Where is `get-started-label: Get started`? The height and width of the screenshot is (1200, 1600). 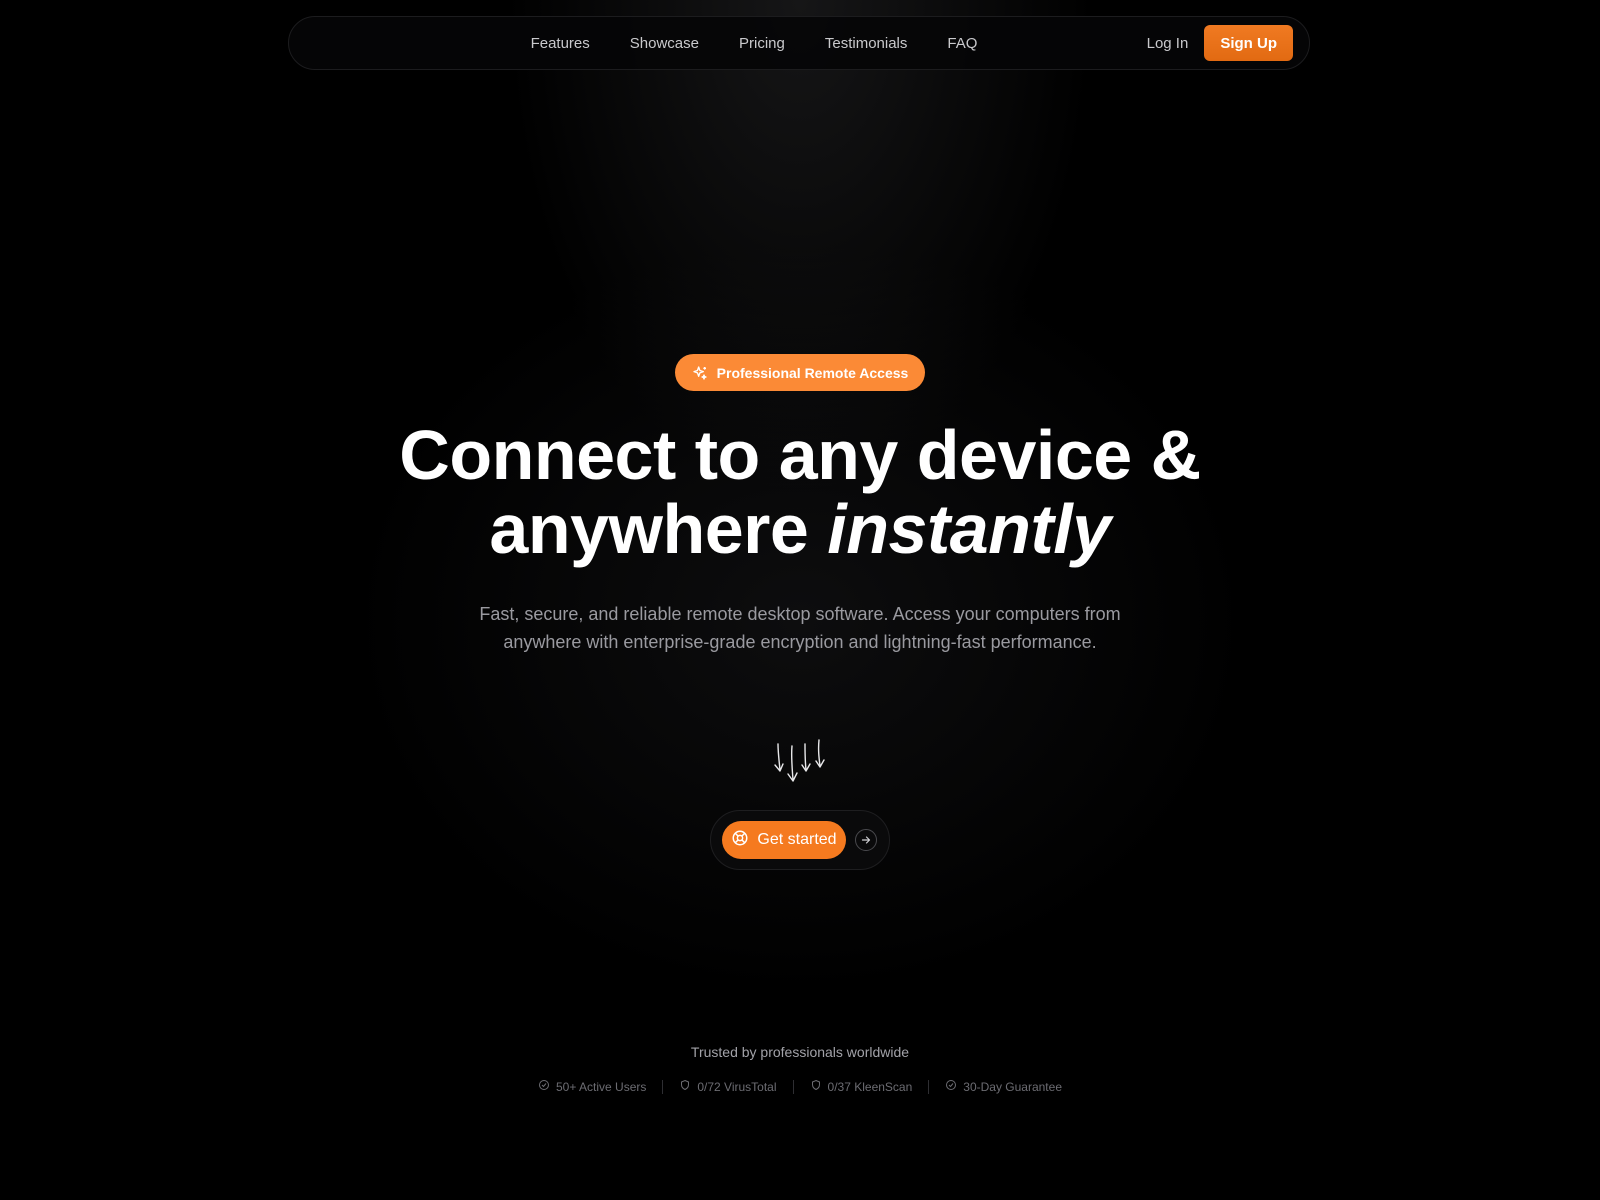 get-started-label: Get started is located at coordinates (797, 839).